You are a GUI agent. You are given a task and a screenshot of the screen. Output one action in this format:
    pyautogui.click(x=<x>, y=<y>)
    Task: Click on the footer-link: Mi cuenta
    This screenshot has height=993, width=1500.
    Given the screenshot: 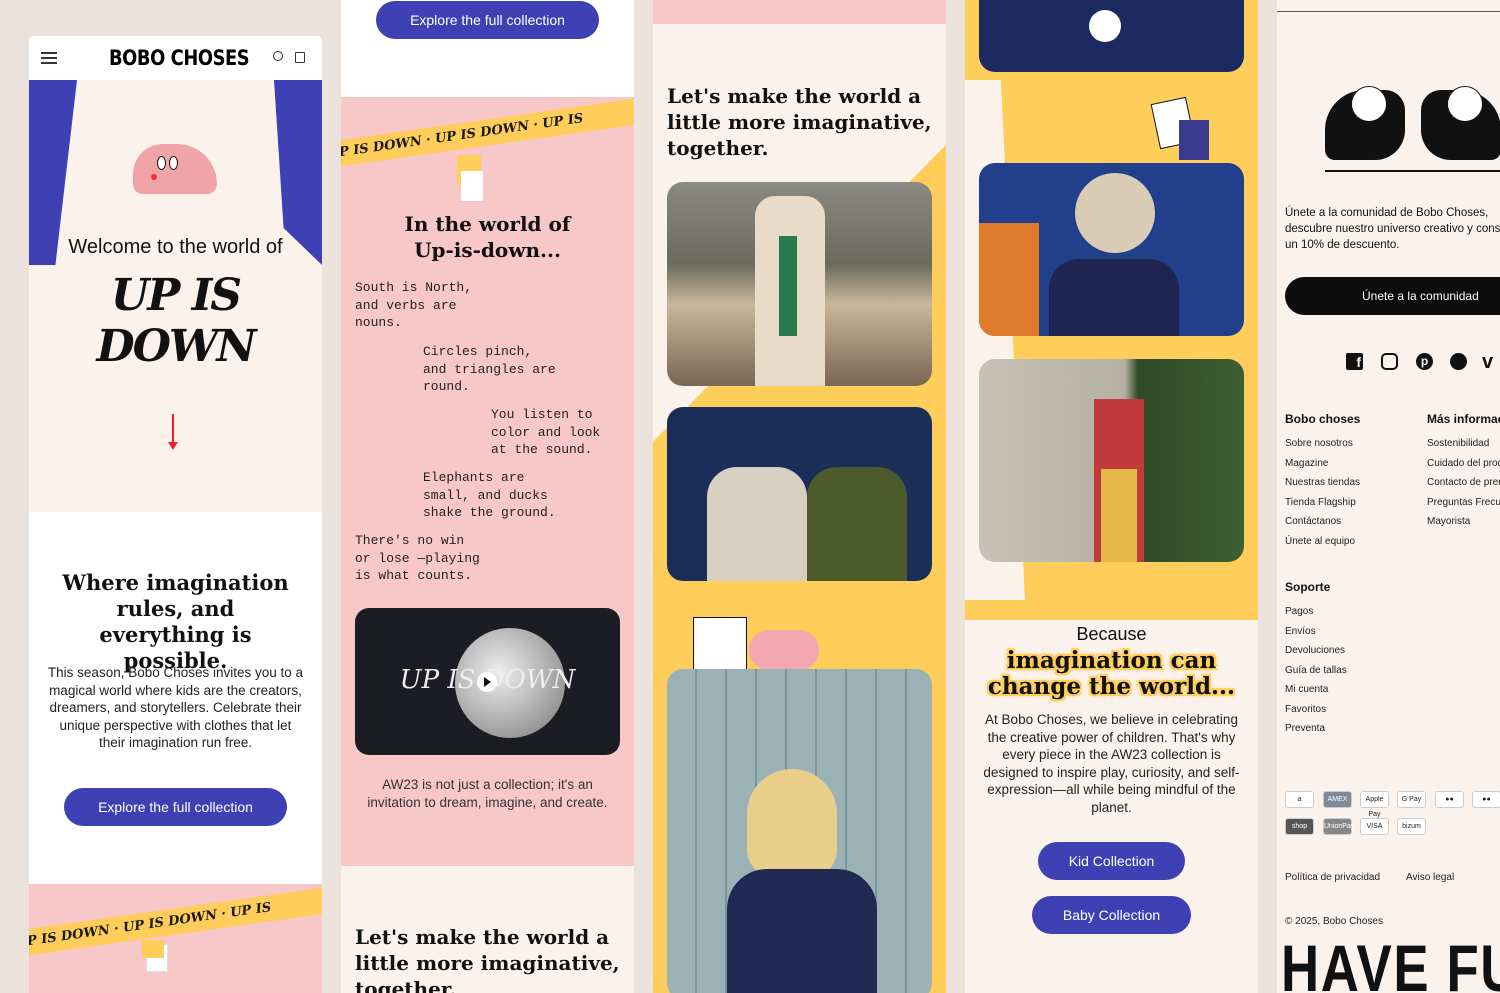 What is the action you would take?
    pyautogui.click(x=1350, y=690)
    